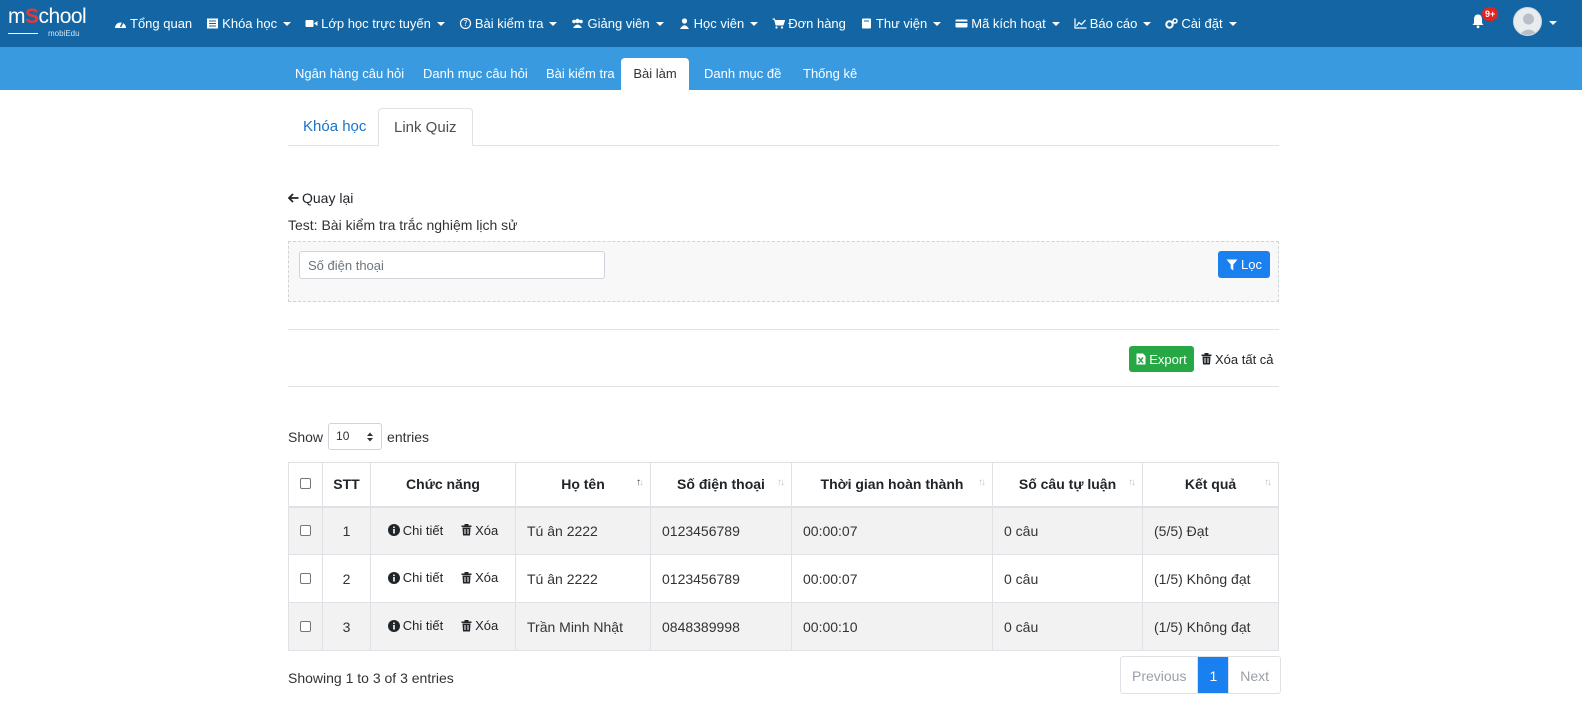 This screenshot has width=1582, height=704. Describe the element at coordinates (721, 485) in the screenshot. I see `column-header-so-dien-thoai: Số điện thoại ↑↓` at that location.